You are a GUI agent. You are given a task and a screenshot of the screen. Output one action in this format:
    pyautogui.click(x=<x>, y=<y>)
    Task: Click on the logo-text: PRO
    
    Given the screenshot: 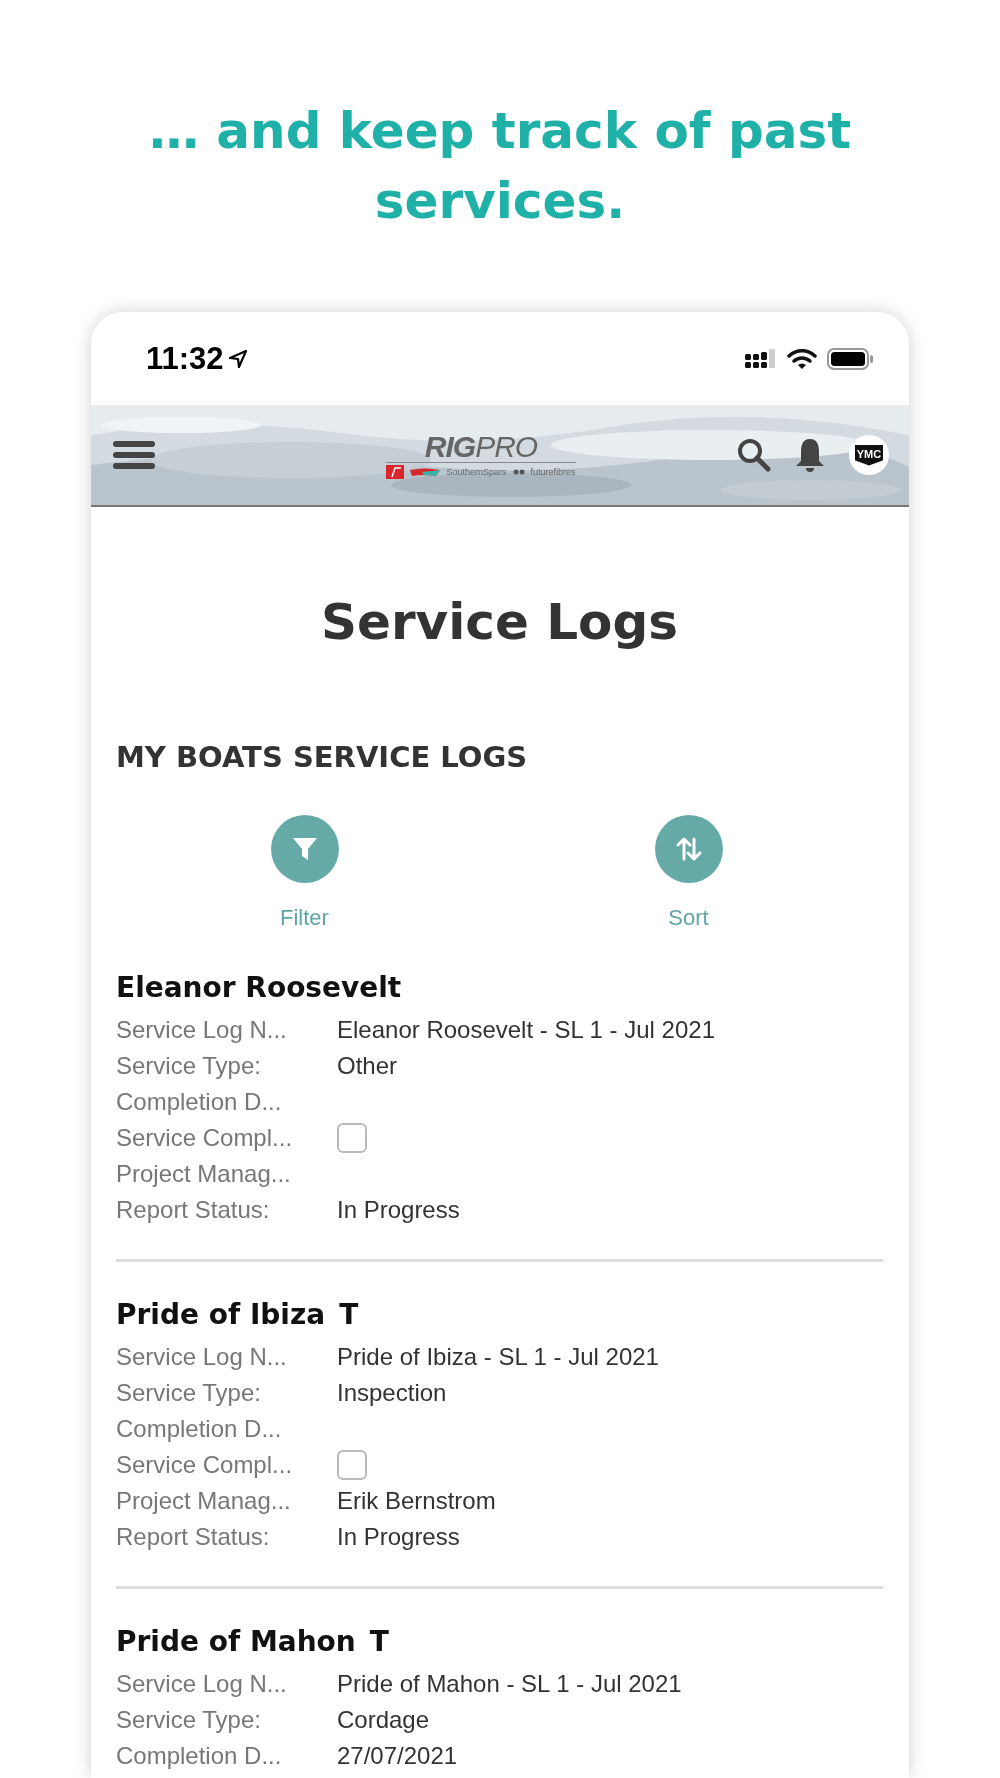 What is the action you would take?
    pyautogui.click(x=506, y=446)
    